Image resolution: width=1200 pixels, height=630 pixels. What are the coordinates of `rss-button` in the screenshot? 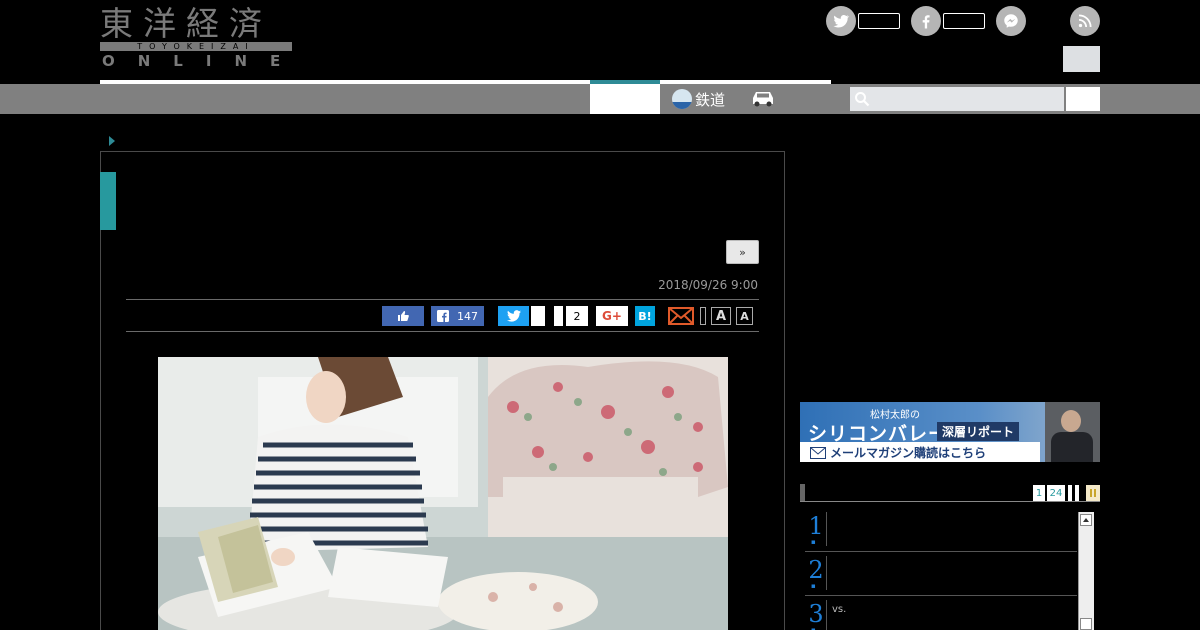 It's located at (1085, 21).